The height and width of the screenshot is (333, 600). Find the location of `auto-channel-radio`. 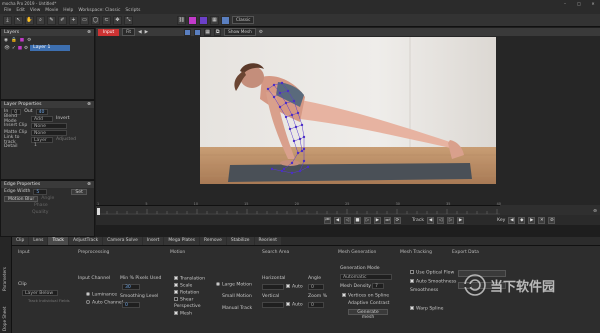

auto-channel-radio is located at coordinates (88, 302).